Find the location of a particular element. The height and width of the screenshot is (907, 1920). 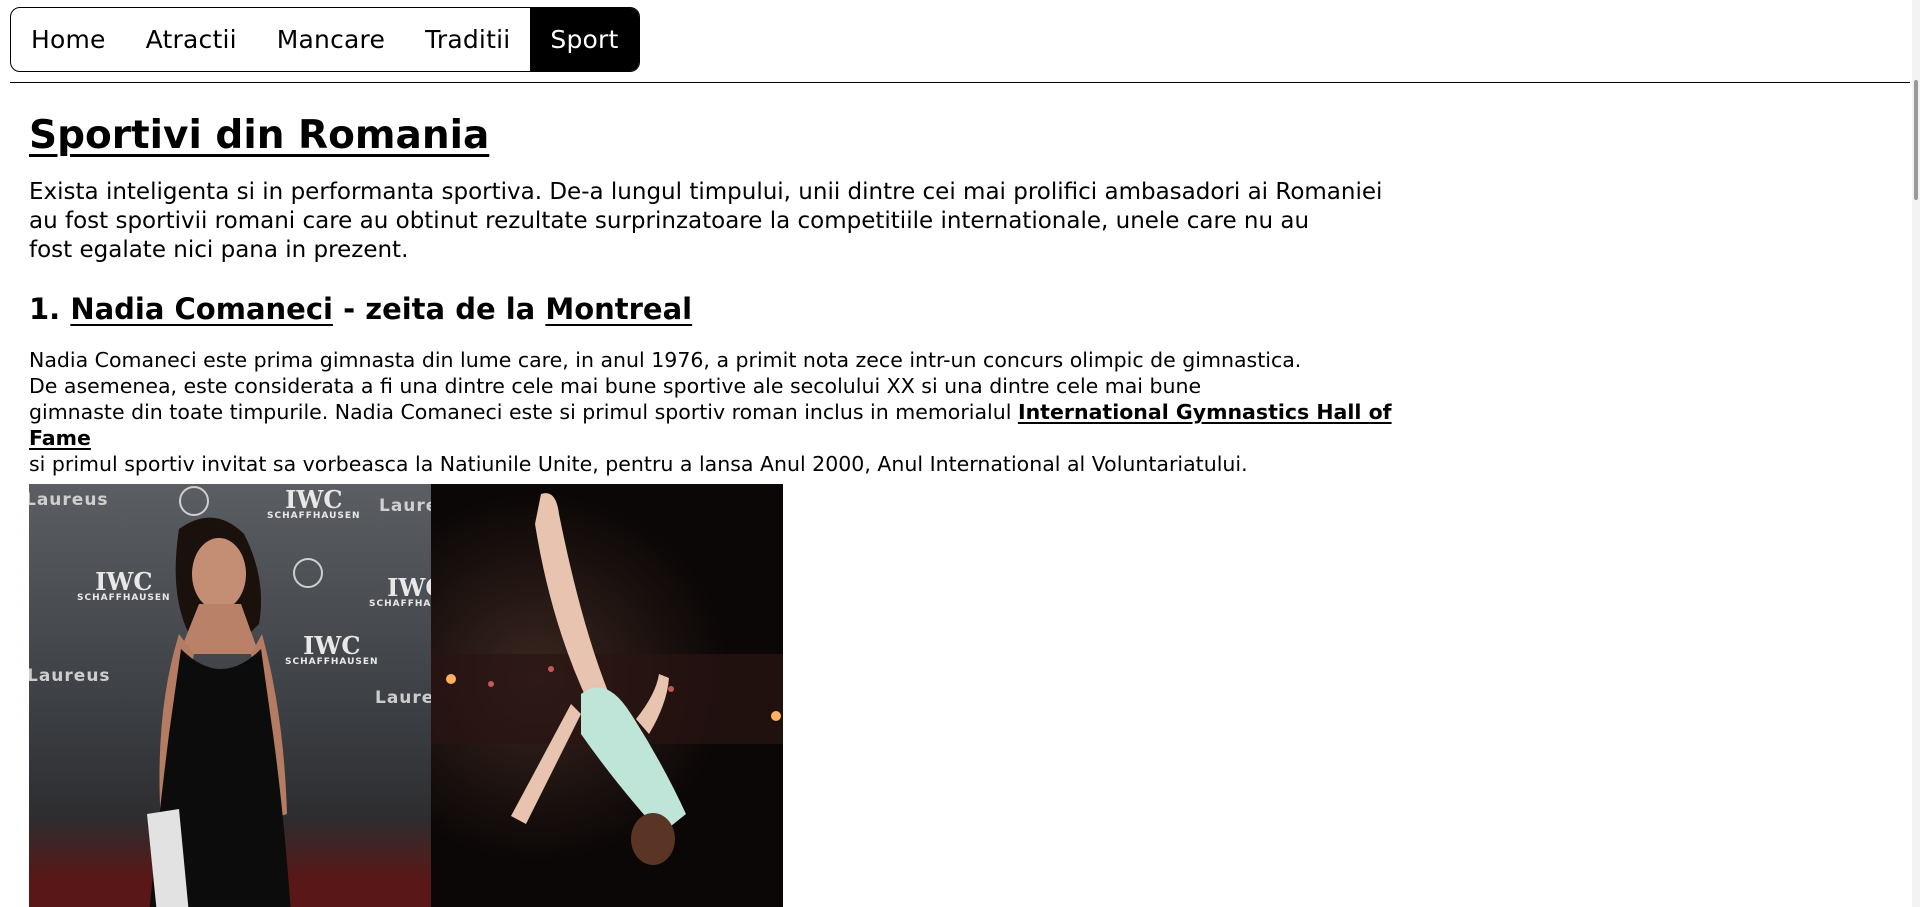

page-title: Sportivi din Romania is located at coordinates (259, 135).